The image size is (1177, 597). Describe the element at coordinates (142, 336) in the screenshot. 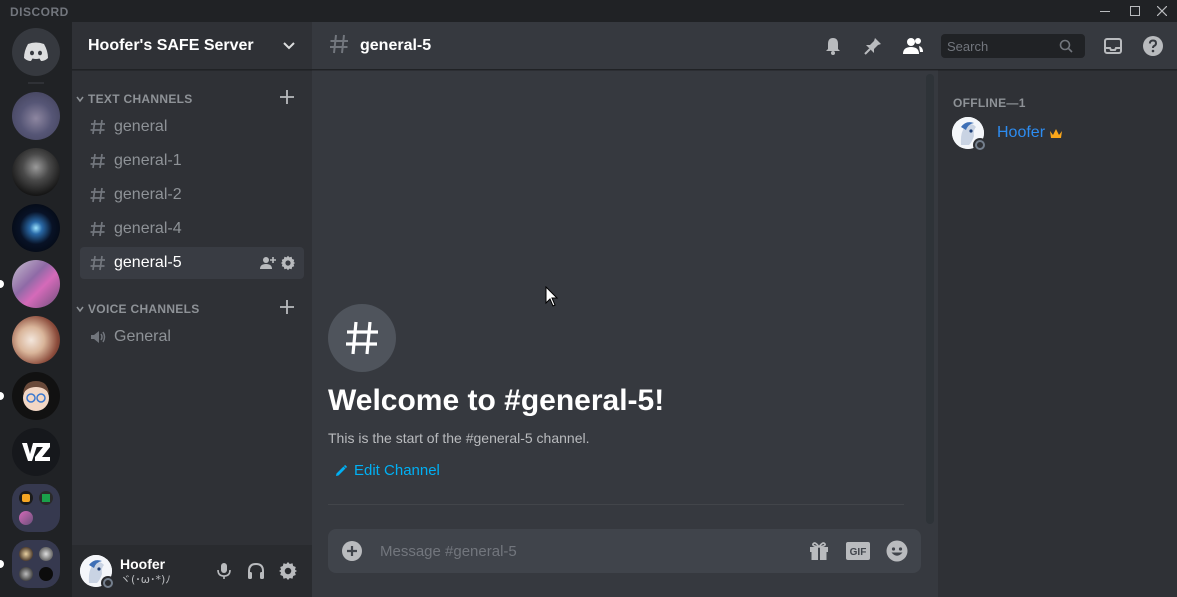

I see `channel-name: General` at that location.